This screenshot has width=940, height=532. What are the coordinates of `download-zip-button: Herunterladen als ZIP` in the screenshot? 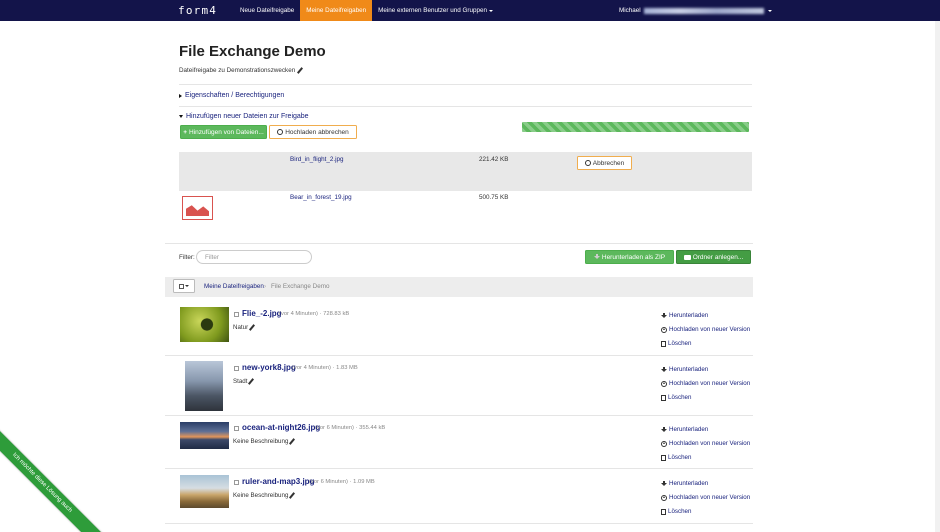 It's located at (629, 257).